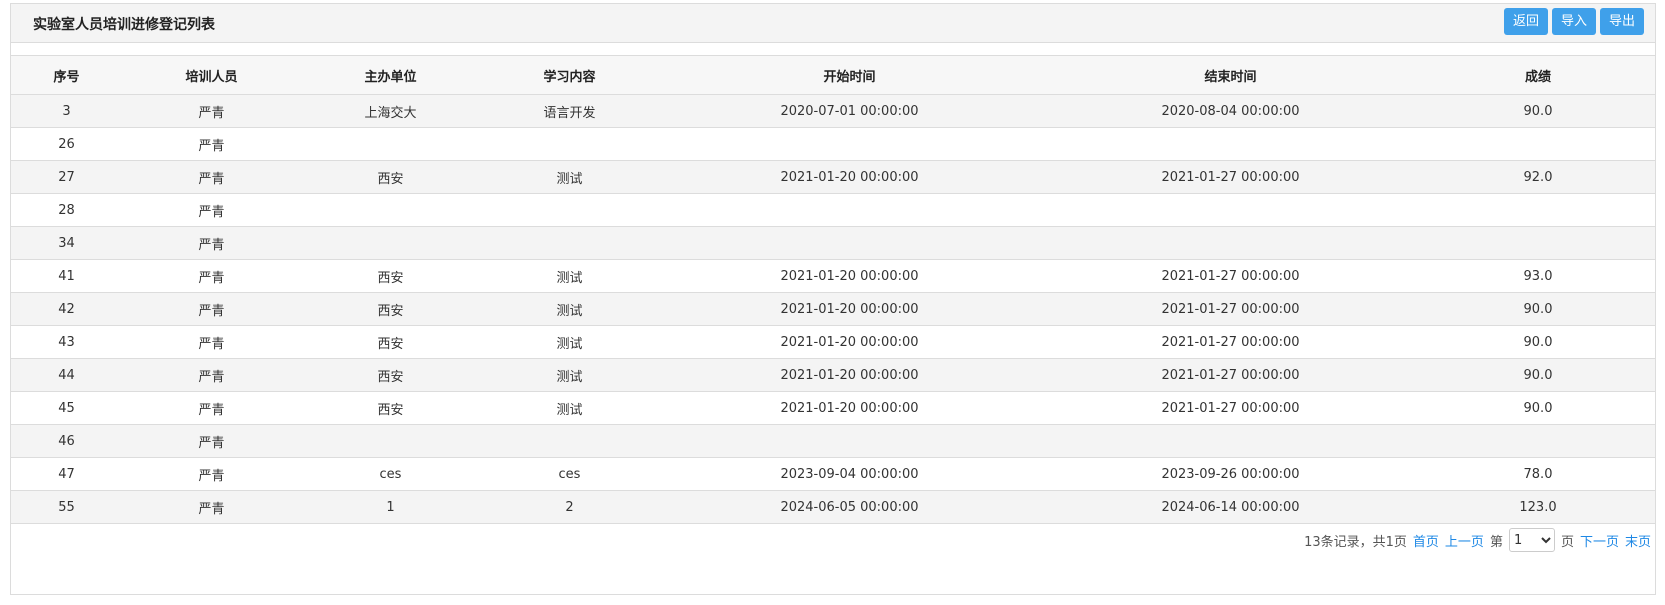  Describe the element at coordinates (1426, 540) in the screenshot. I see `first-page-link: 首页` at that location.